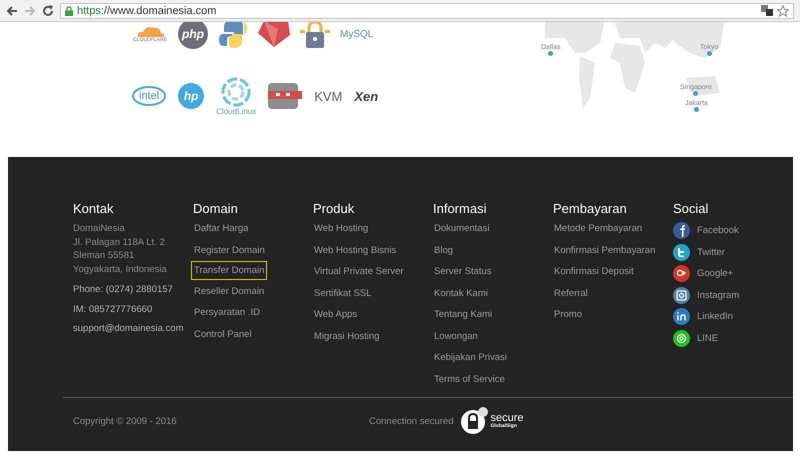 This screenshot has width=800, height=456. What do you see at coordinates (357, 34) in the screenshot?
I see `mysql-logo: MySQL` at bounding box center [357, 34].